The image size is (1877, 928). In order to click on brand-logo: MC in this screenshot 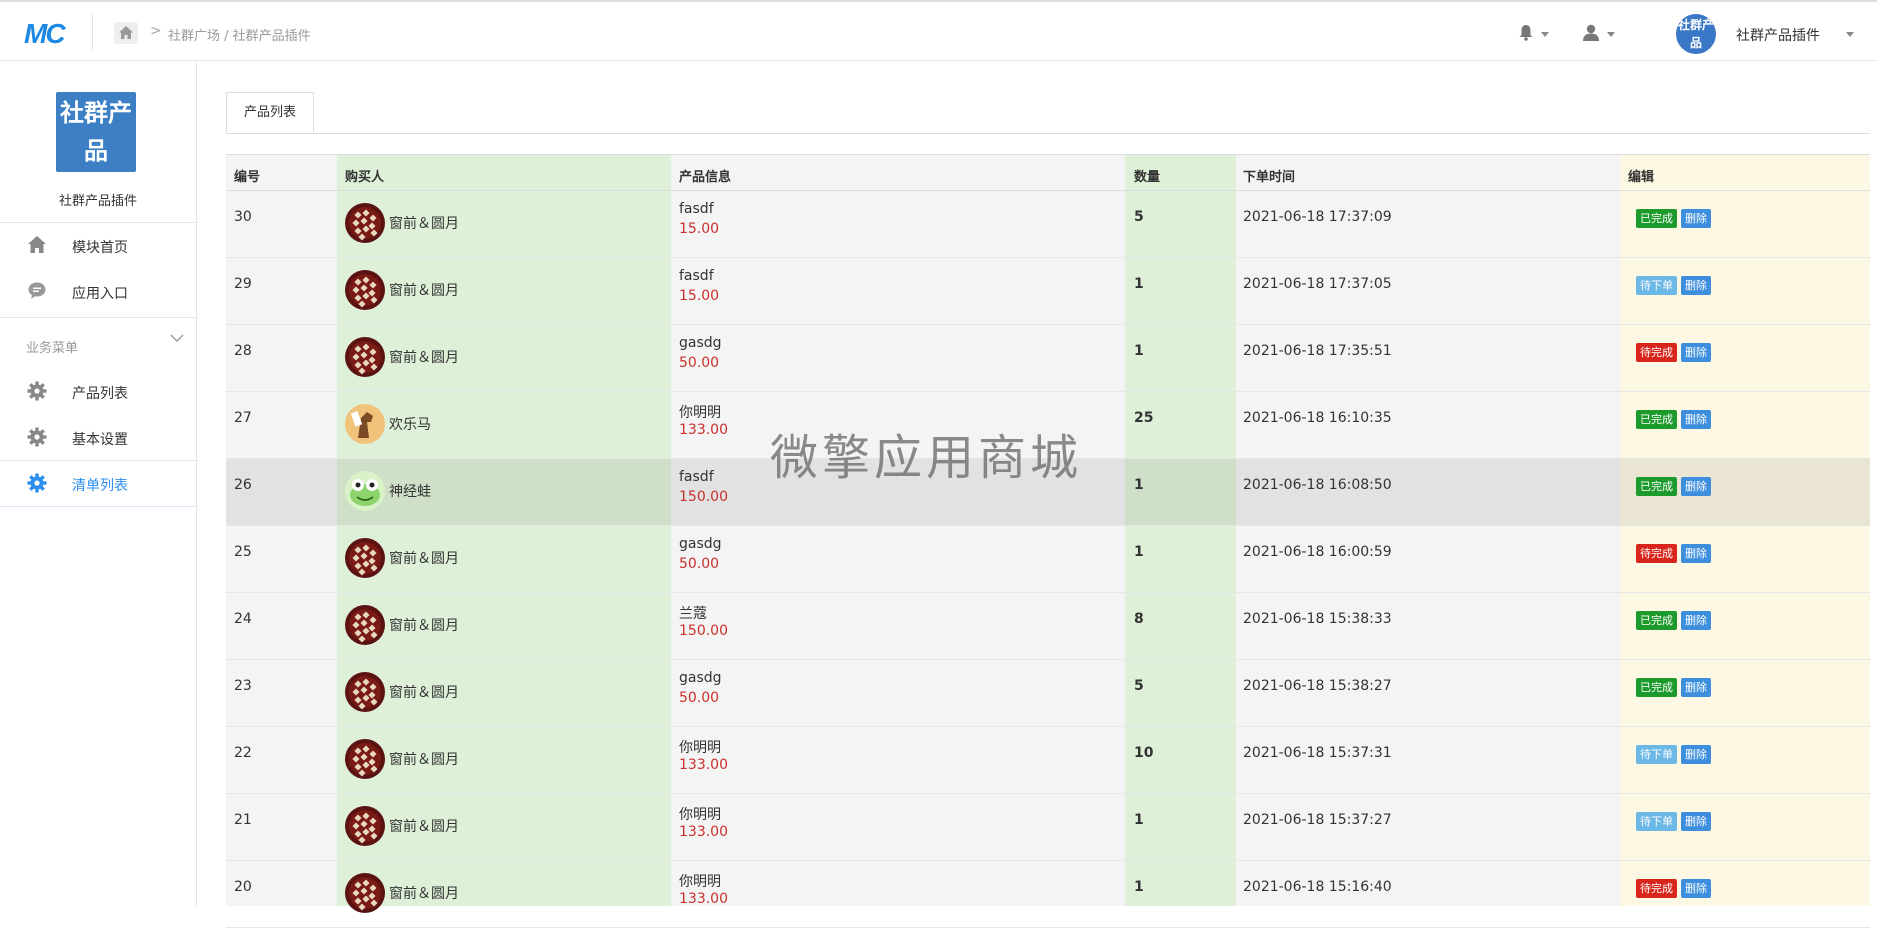, I will do `click(45, 34)`.